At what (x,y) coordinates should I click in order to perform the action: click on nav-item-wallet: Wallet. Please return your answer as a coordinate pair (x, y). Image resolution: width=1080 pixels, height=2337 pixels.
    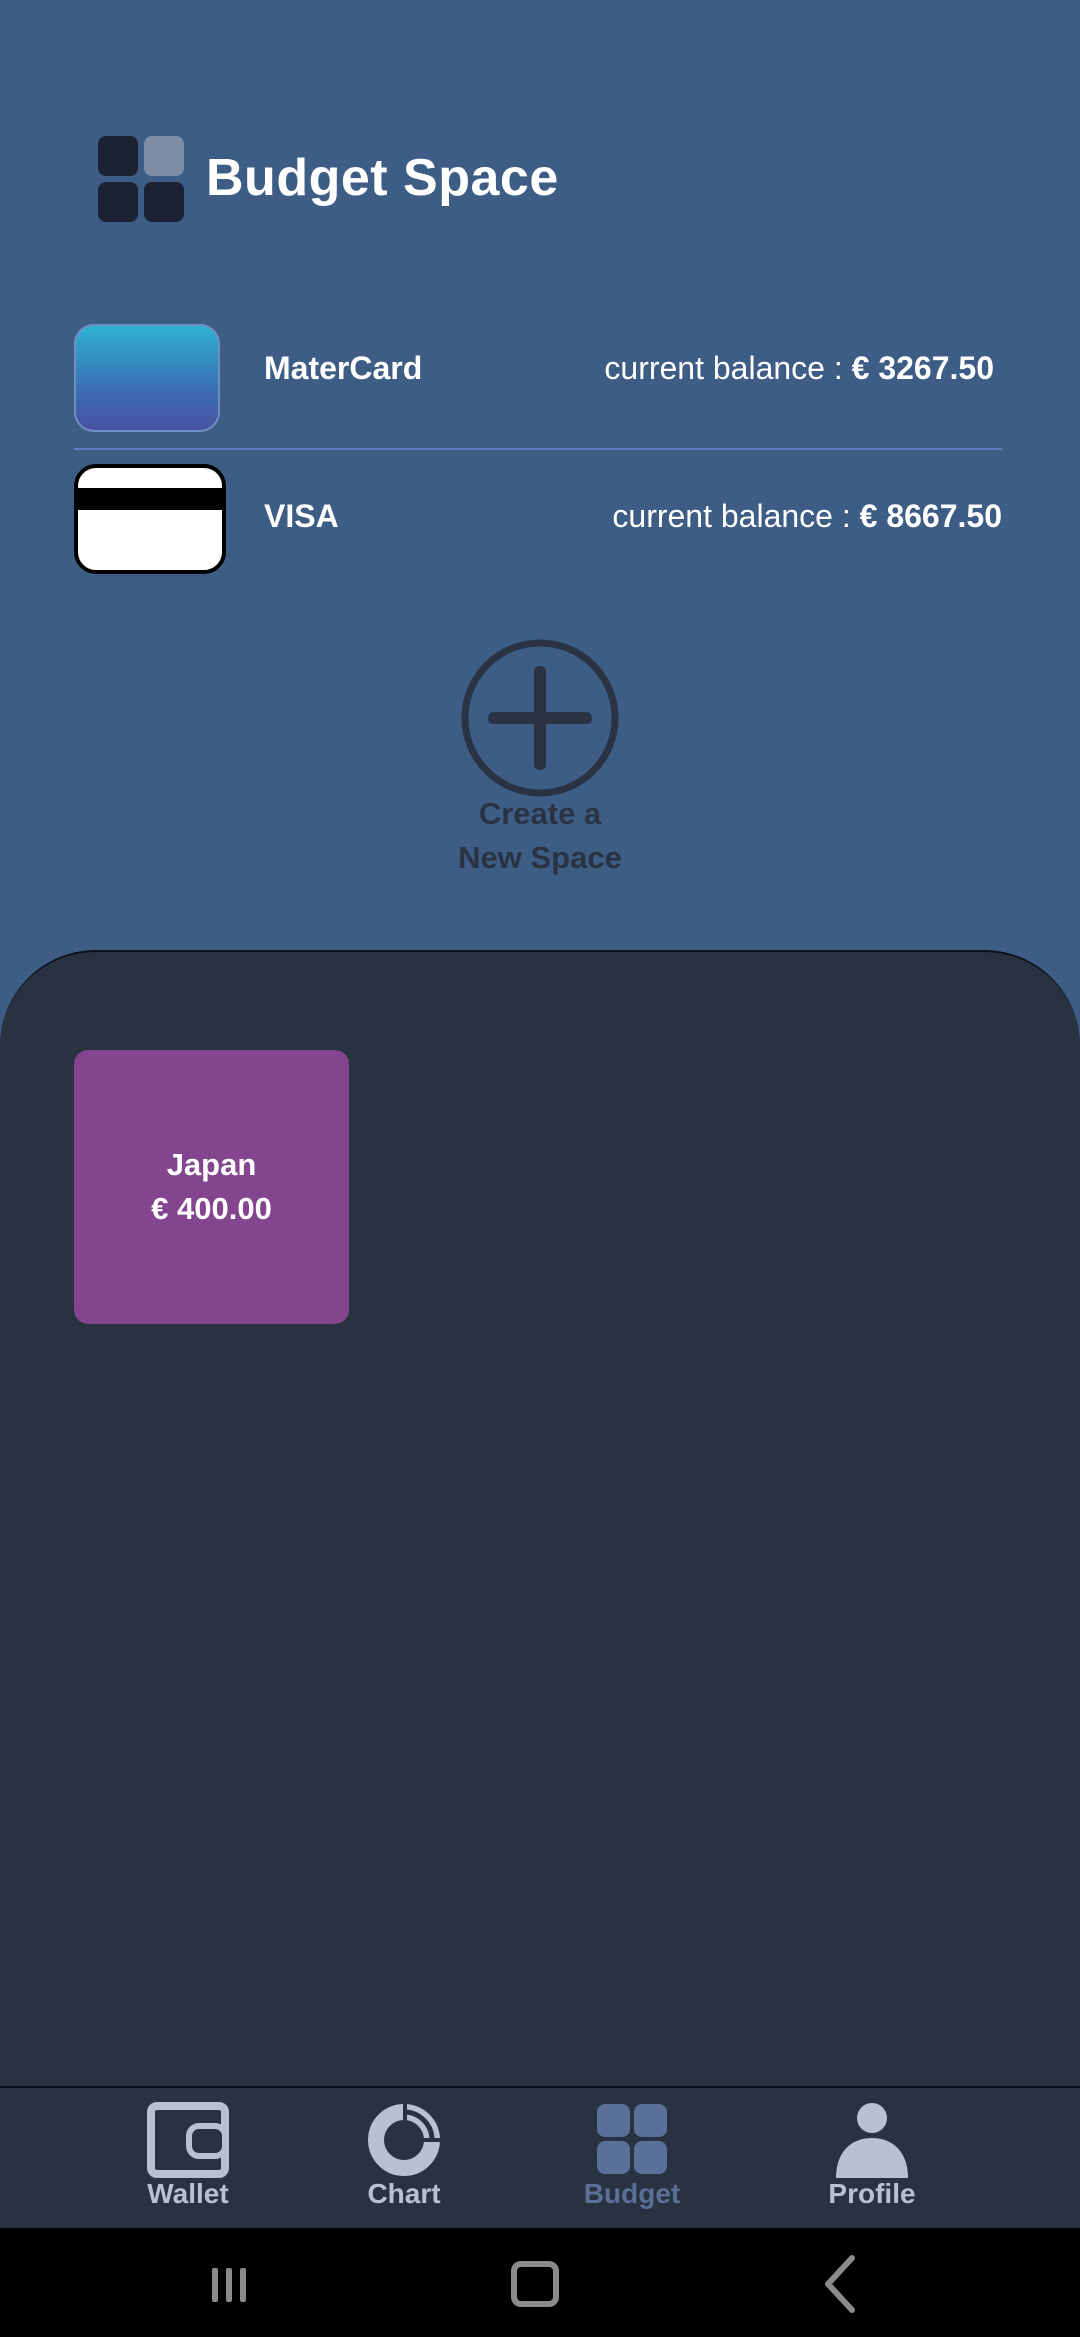
    Looking at the image, I should click on (188, 2162).